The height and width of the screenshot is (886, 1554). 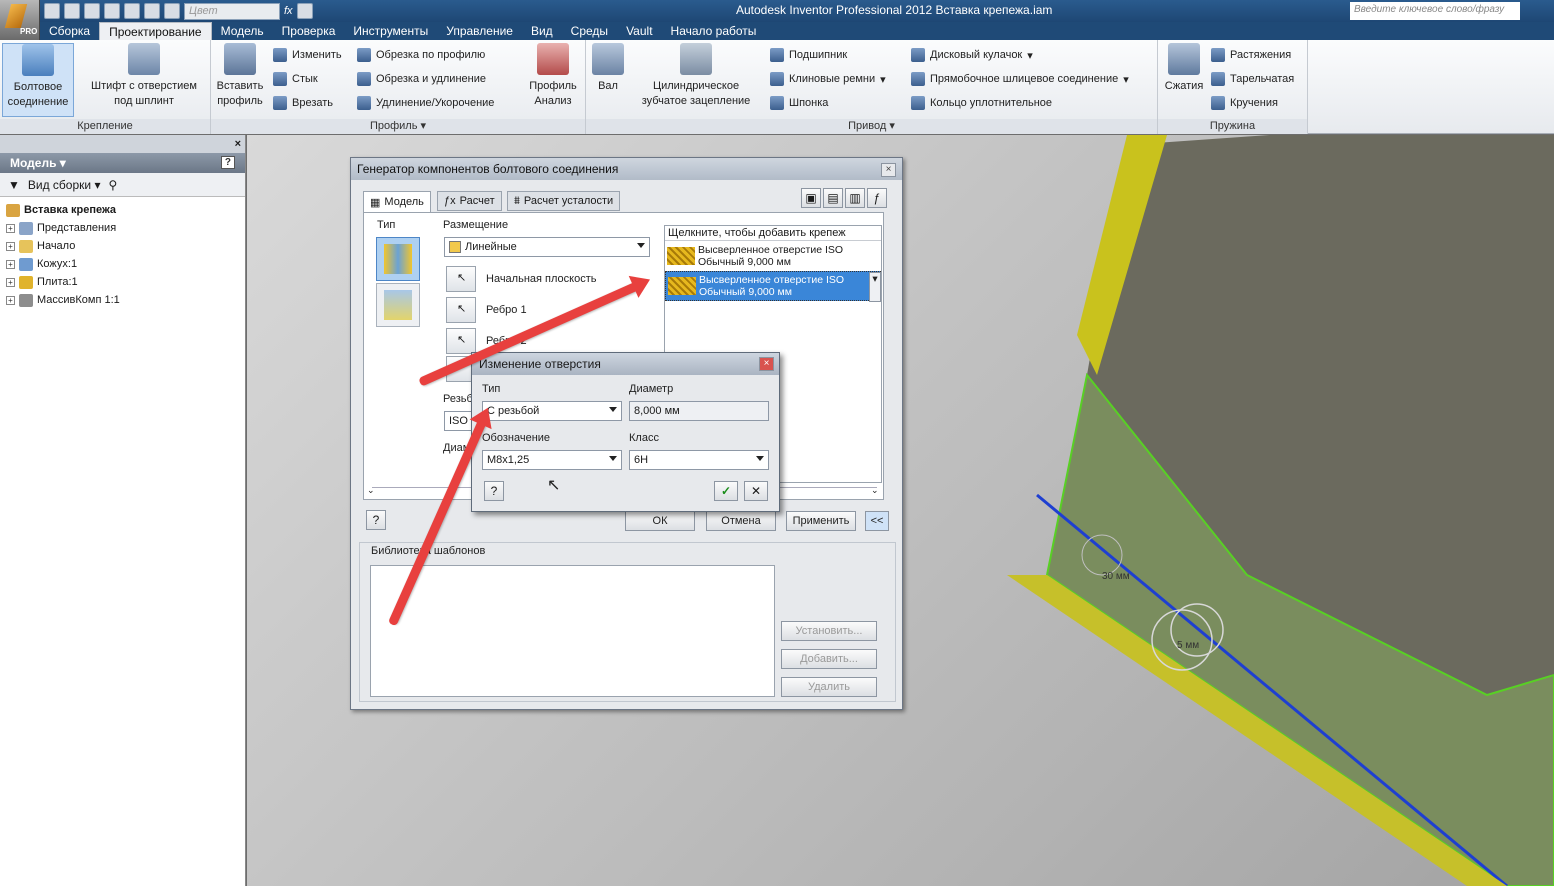 I want to click on redo-icon, so click(x=132, y=11).